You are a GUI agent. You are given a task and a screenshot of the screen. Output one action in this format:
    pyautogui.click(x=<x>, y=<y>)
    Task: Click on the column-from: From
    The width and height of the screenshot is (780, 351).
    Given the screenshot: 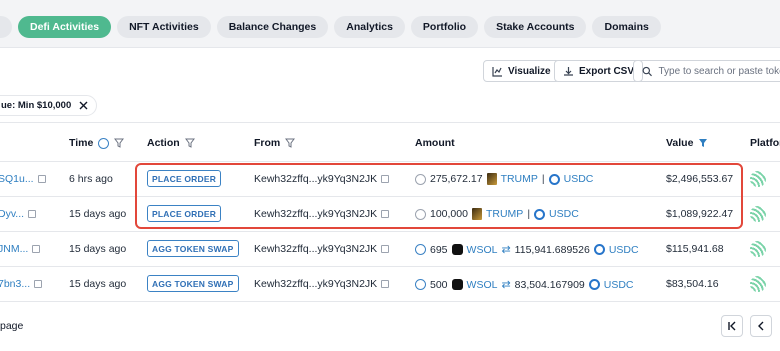 What is the action you would take?
    pyautogui.click(x=275, y=143)
    